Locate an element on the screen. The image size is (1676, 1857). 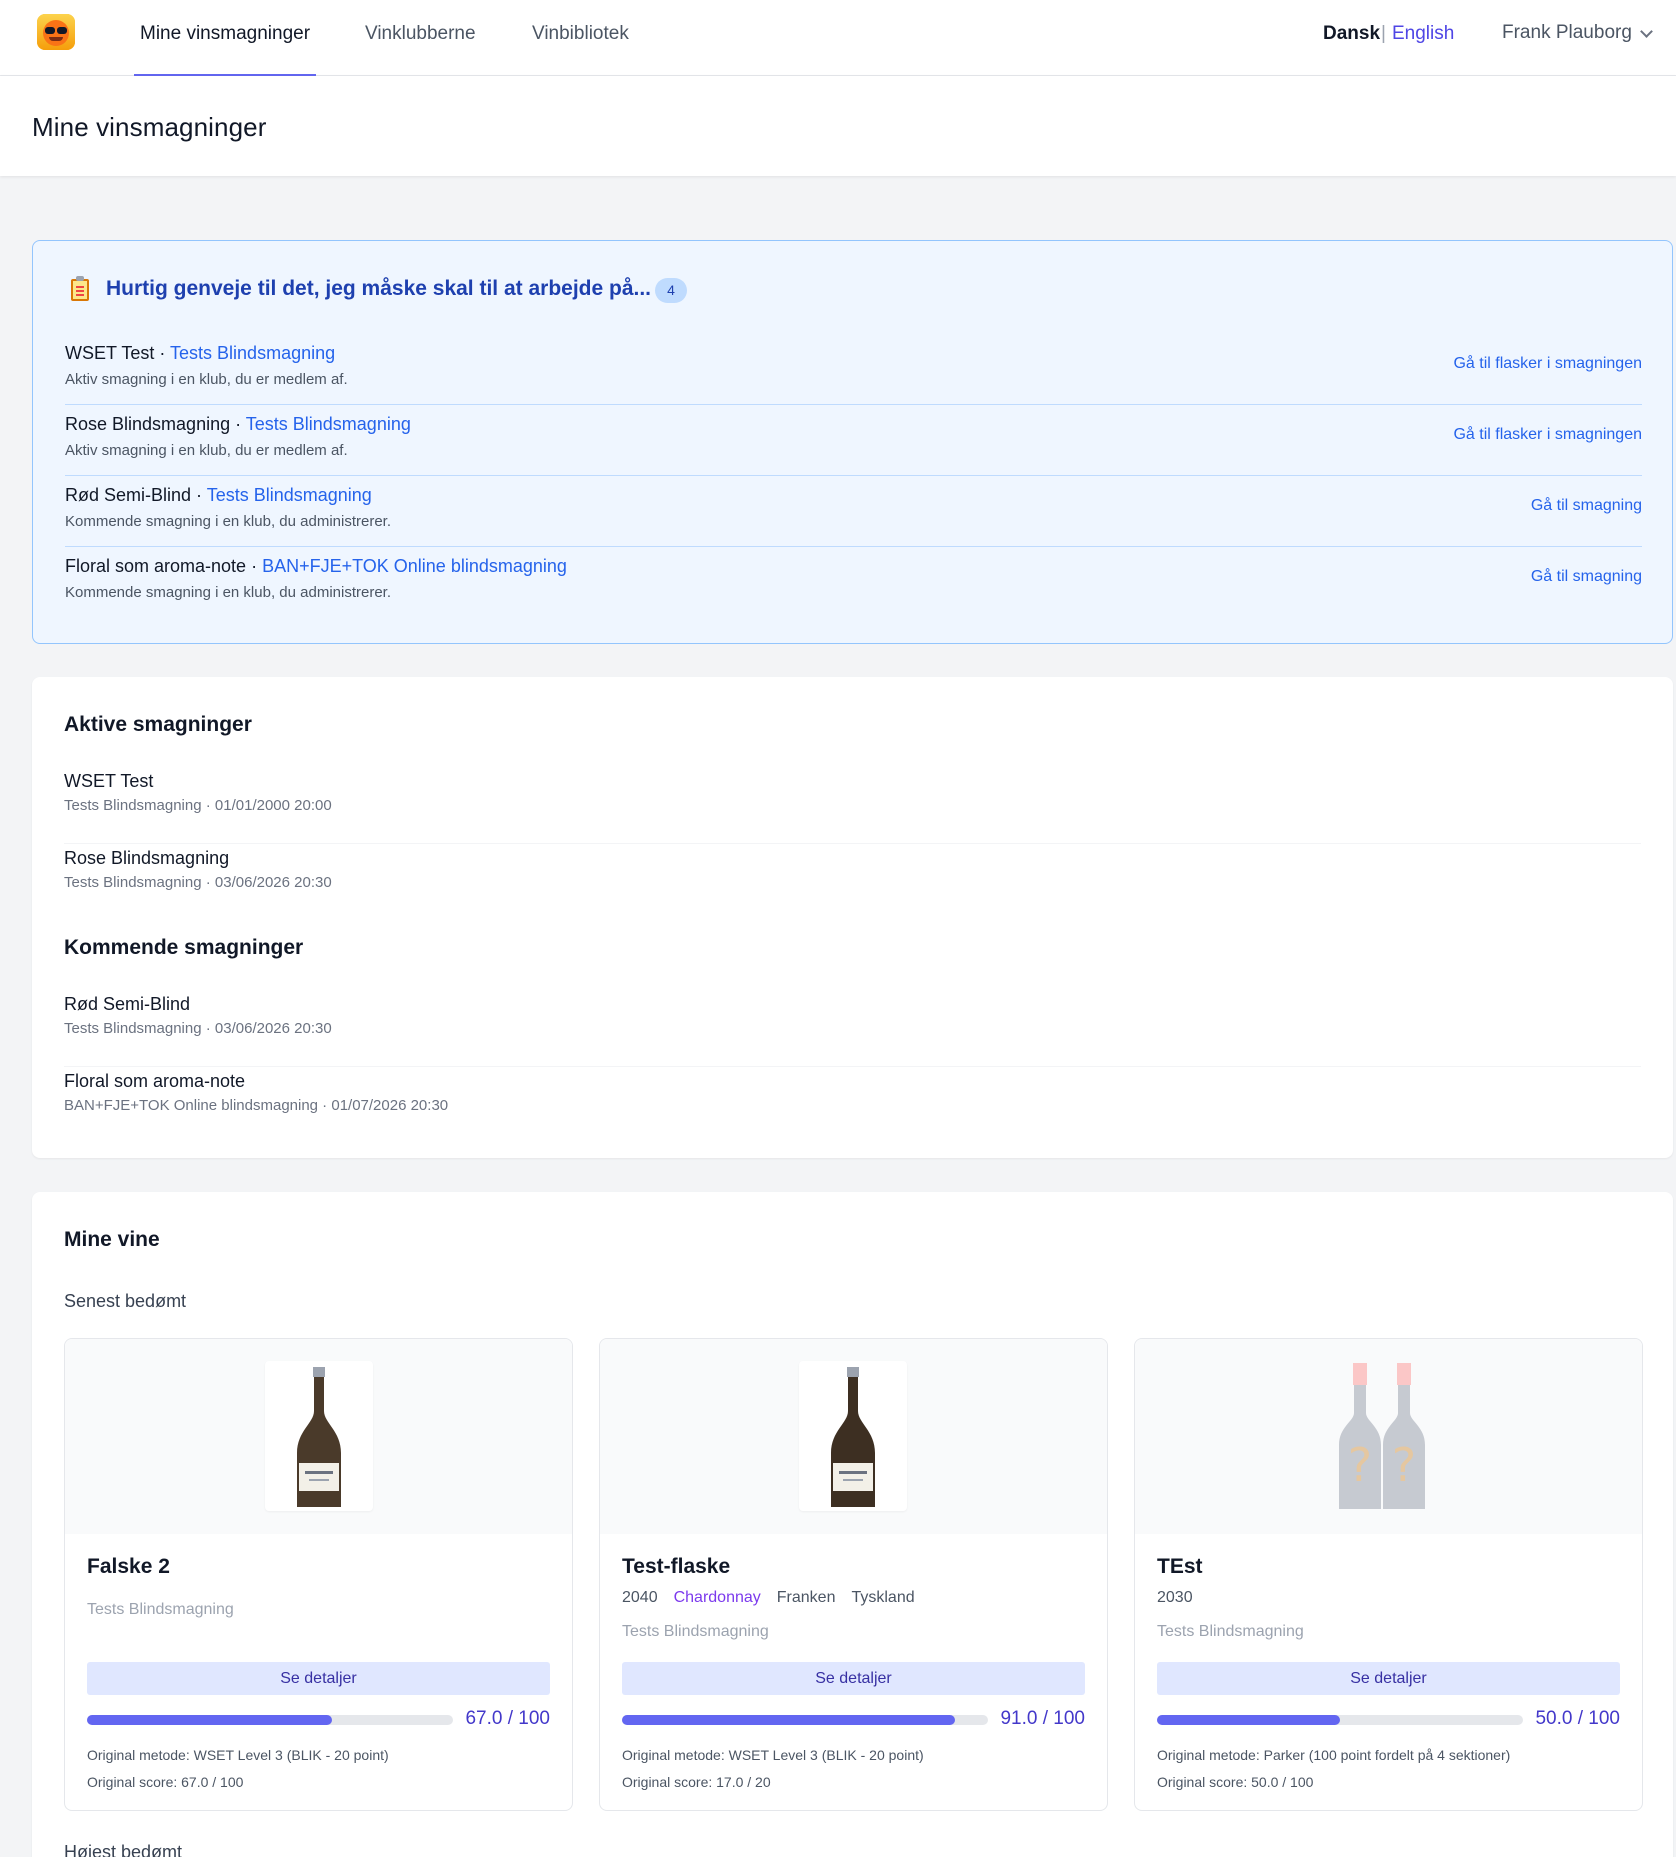
shortcut-title-line: Rose Blindsmagning · Tests Blindsmagning is located at coordinates (238, 424).